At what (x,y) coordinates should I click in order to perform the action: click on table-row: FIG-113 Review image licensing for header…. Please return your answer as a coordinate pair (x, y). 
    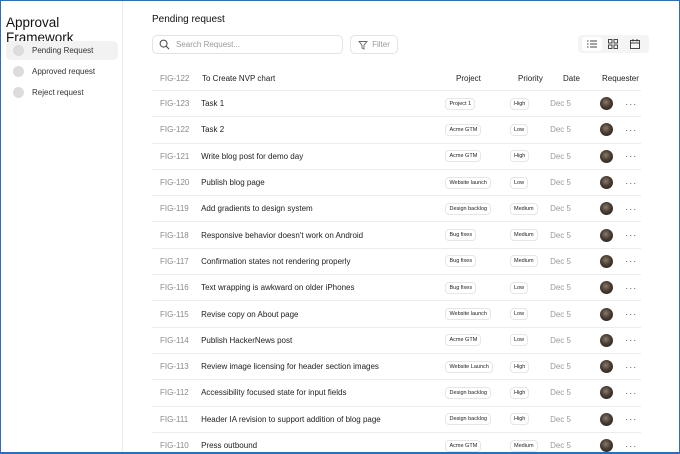
    Looking at the image, I should click on (396, 367).